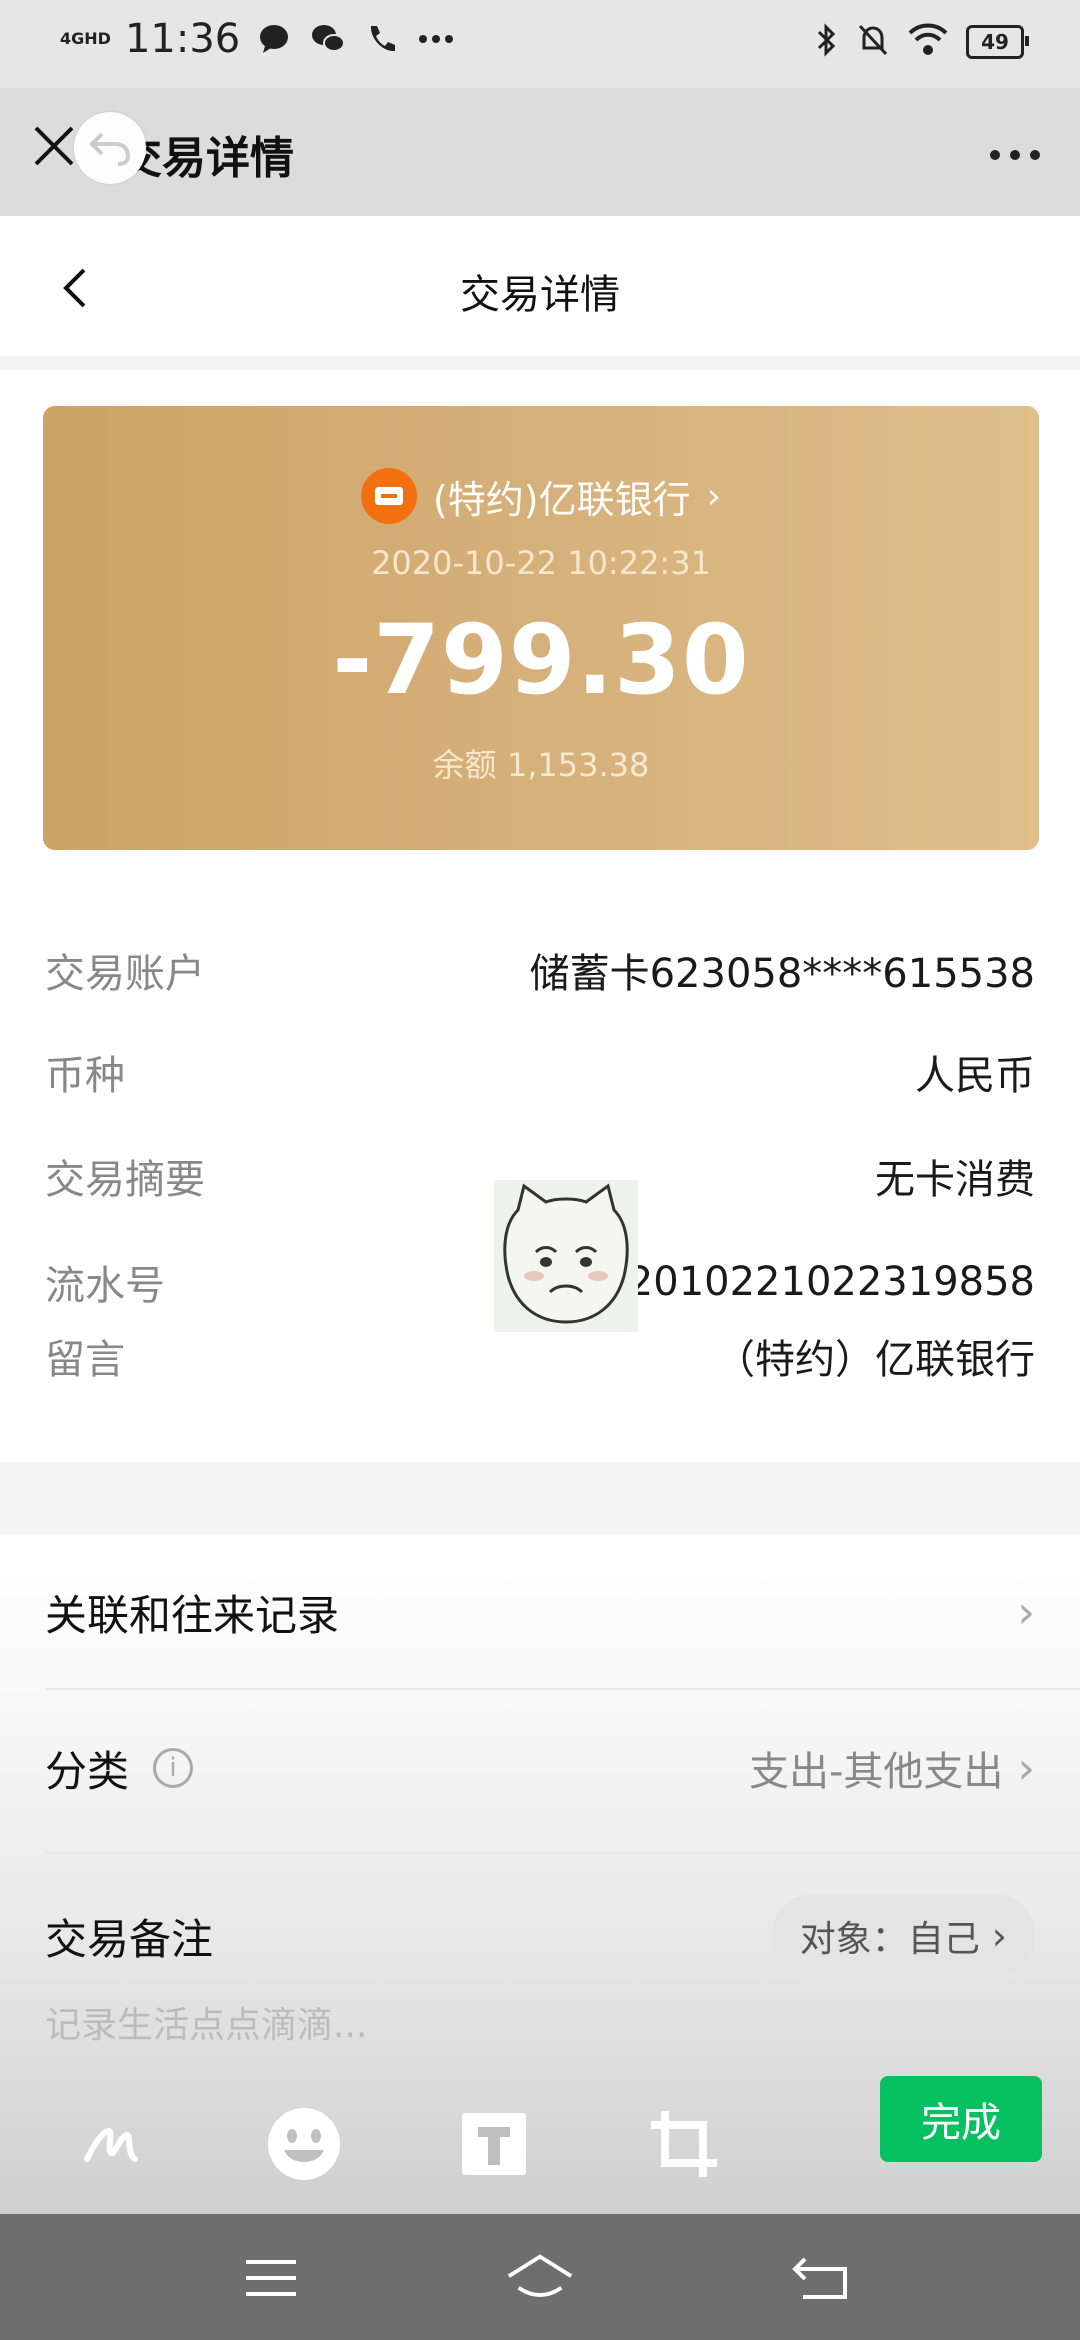 The width and height of the screenshot is (1080, 2340). What do you see at coordinates (540, 1356) in the screenshot?
I see `detail-row-message: 留言 （特约）亿联银行` at bounding box center [540, 1356].